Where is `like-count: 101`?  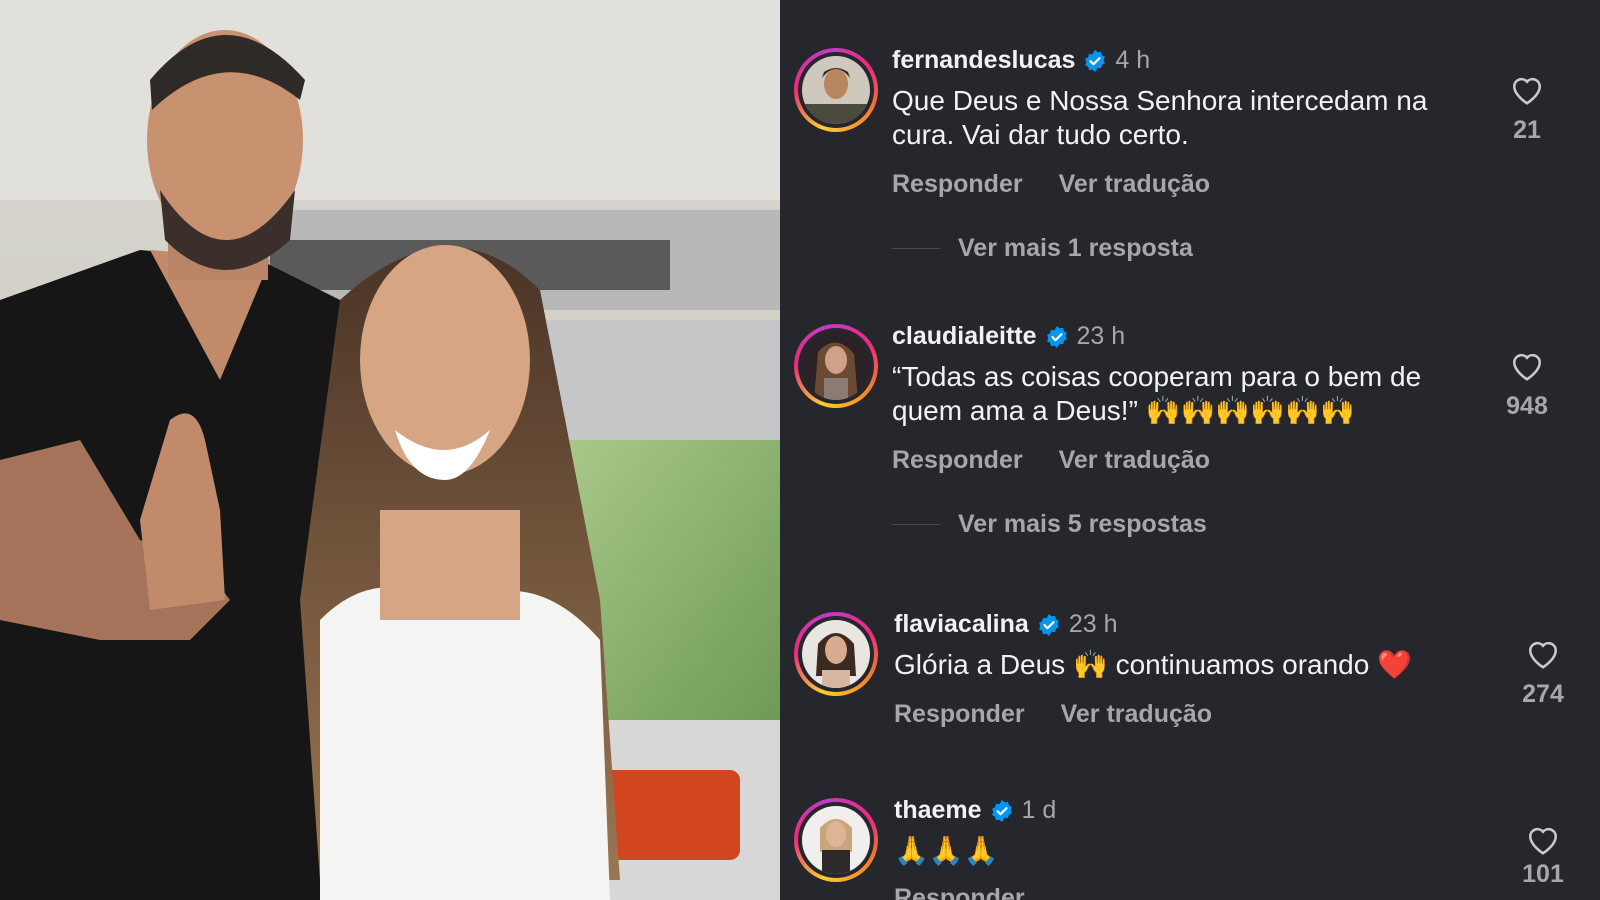
like-count: 101 is located at coordinates (1543, 874).